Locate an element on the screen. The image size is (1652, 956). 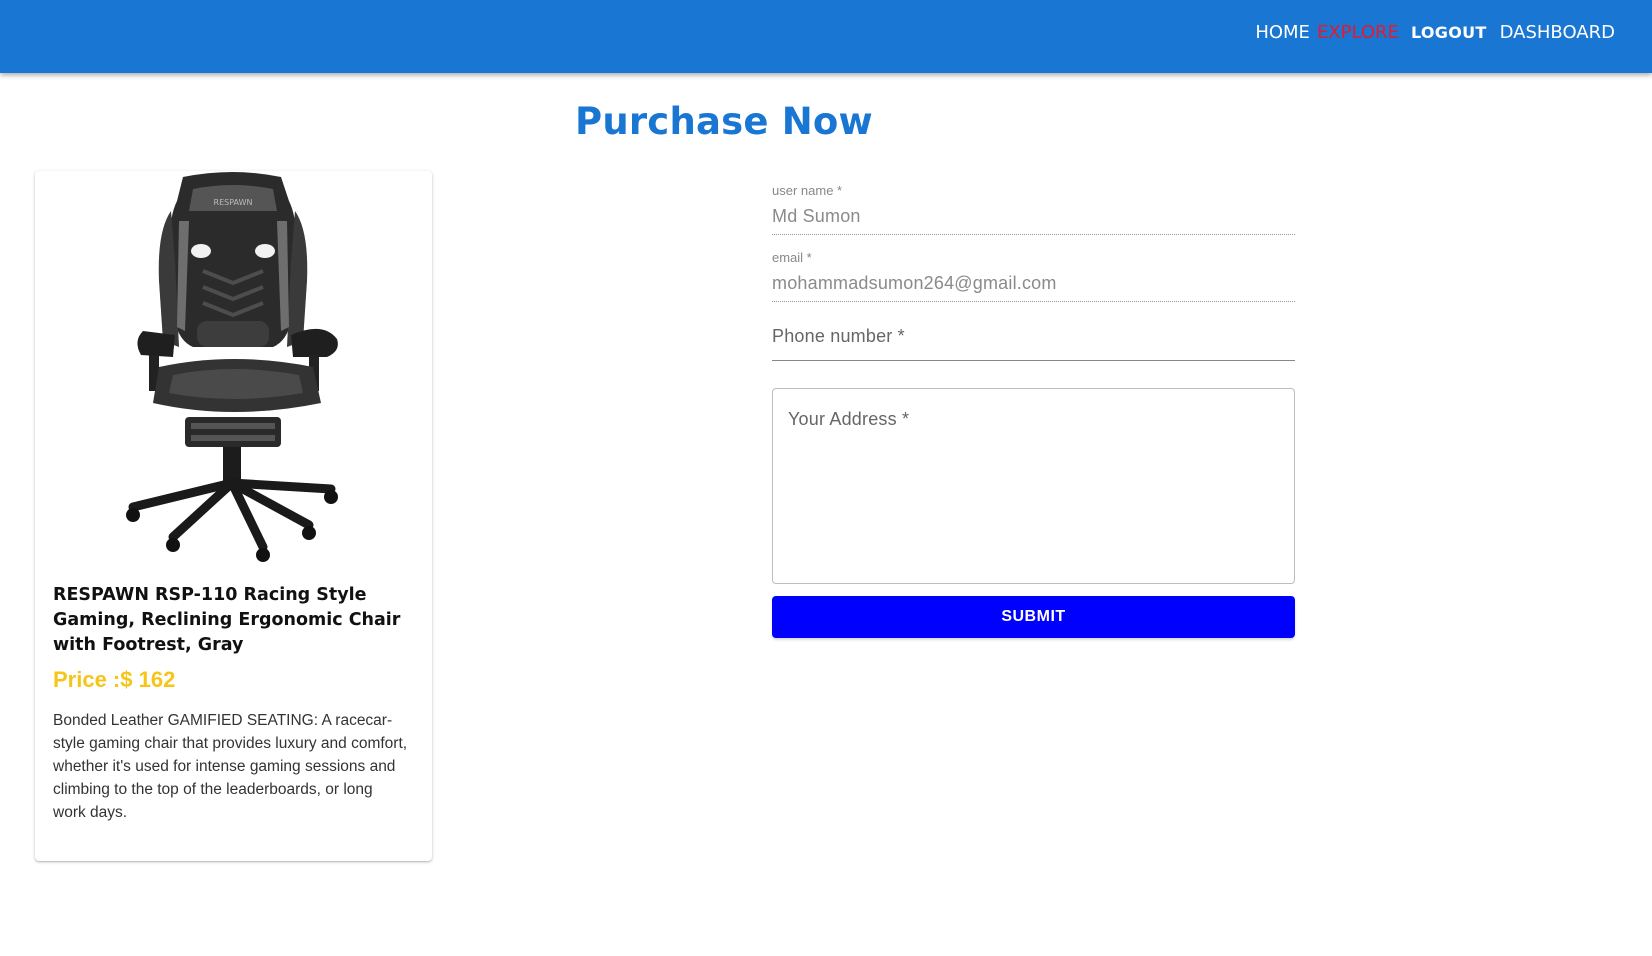
nav-explore-link: EXPLORE is located at coordinates (1358, 32).